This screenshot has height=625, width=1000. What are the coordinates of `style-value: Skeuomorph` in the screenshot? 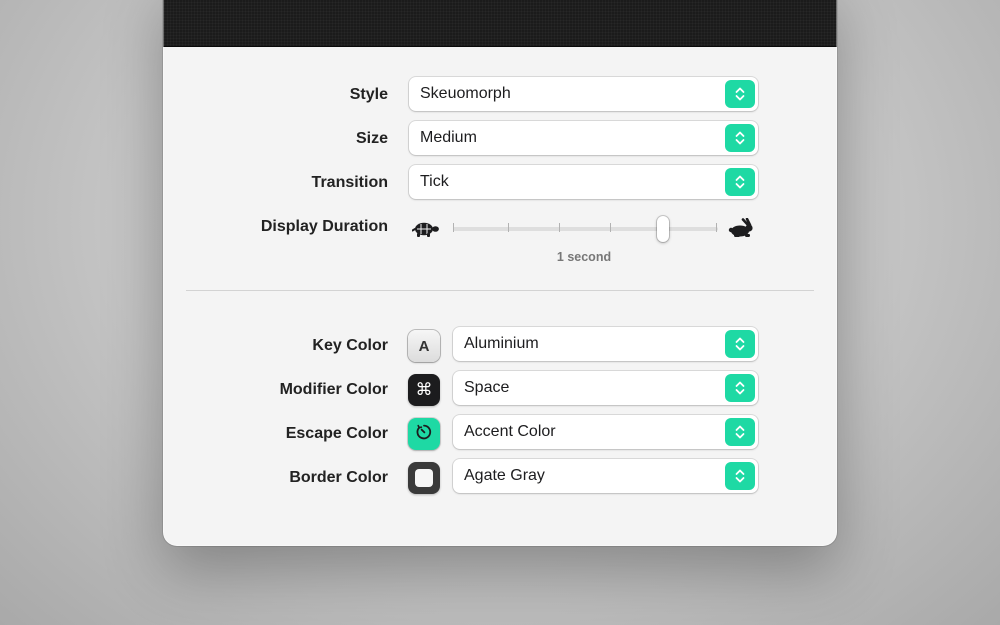 It's located at (465, 93).